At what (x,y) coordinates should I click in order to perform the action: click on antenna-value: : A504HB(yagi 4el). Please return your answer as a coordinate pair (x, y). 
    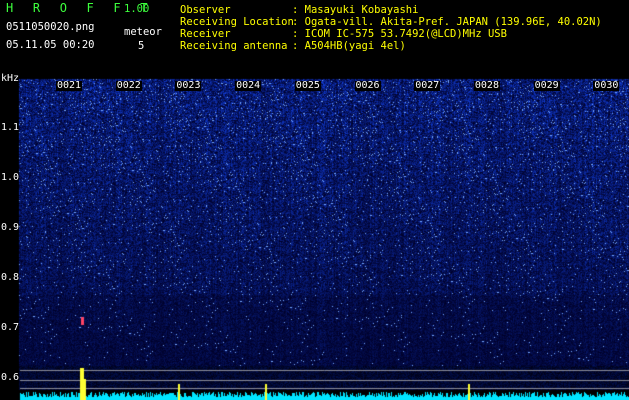
    Looking at the image, I should click on (349, 46).